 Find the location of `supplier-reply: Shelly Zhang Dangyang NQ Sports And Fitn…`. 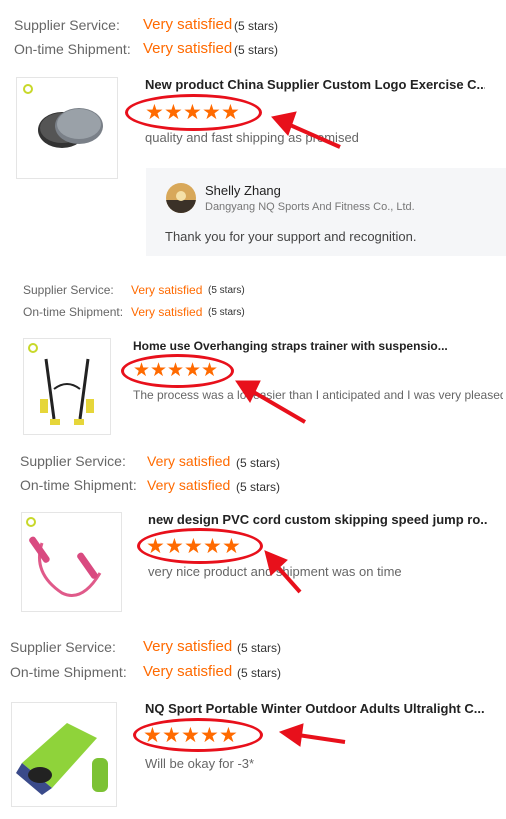

supplier-reply: Shelly Zhang Dangyang NQ Sports And Fitn… is located at coordinates (326, 212).